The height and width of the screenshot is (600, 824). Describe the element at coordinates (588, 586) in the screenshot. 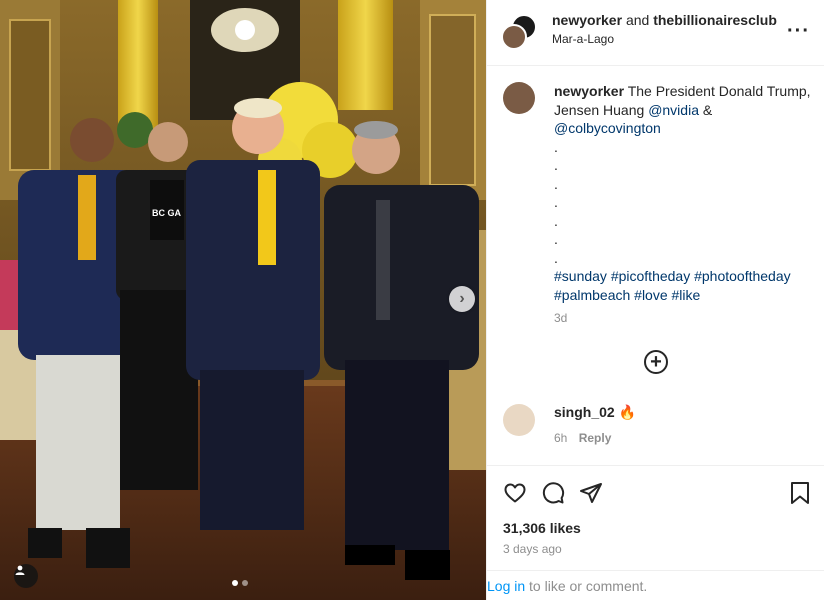

I see `login-prompt-text: to like or comment.` at that location.